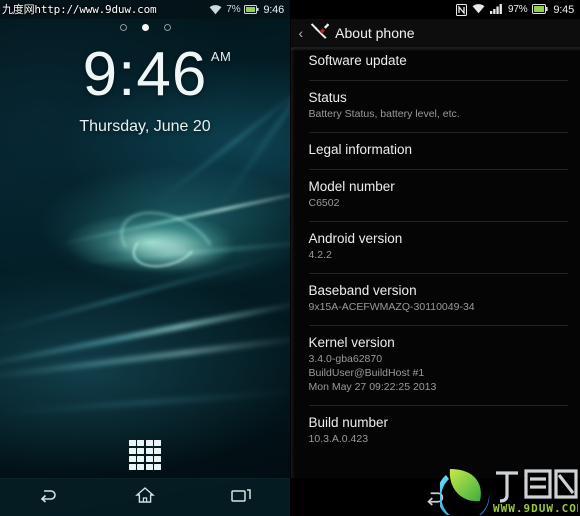 Image resolution: width=580 pixels, height=516 pixels. Describe the element at coordinates (273, 9) in the screenshot. I see `left-status-clock: 9:46` at that location.